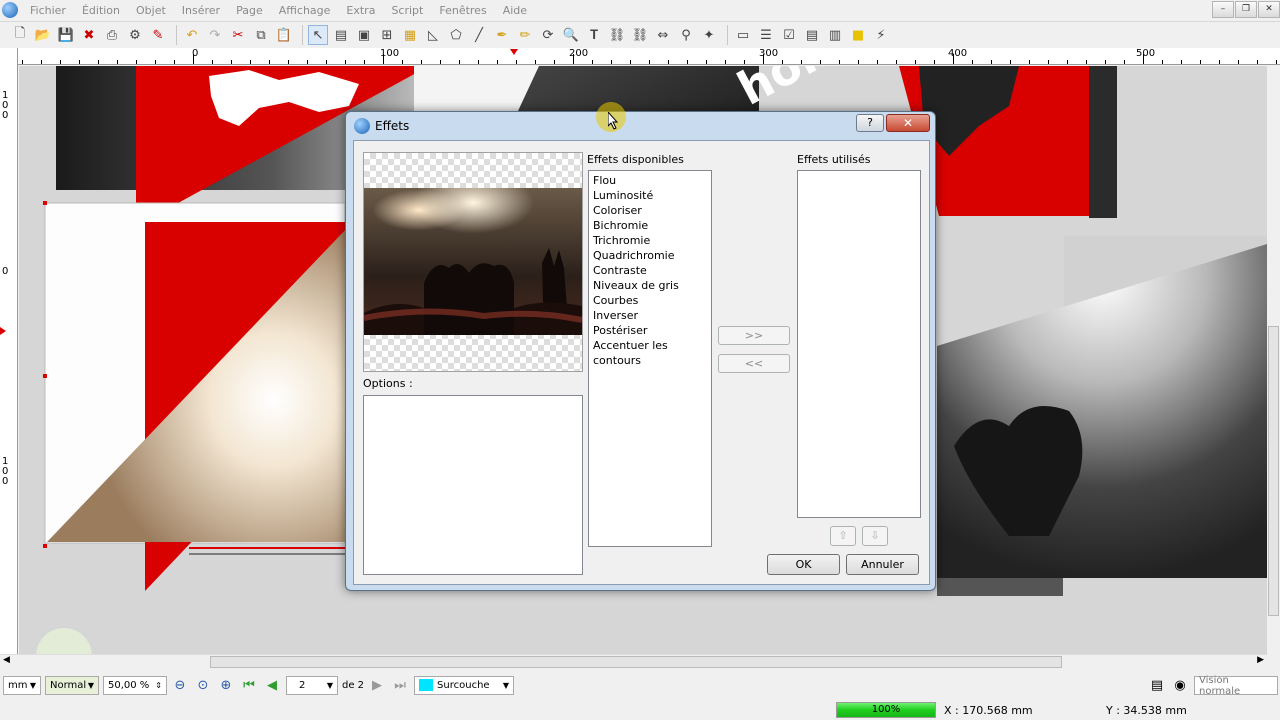  What do you see at coordinates (1273, 471) in the screenshot?
I see `vertical-scroll-thumb` at bounding box center [1273, 471].